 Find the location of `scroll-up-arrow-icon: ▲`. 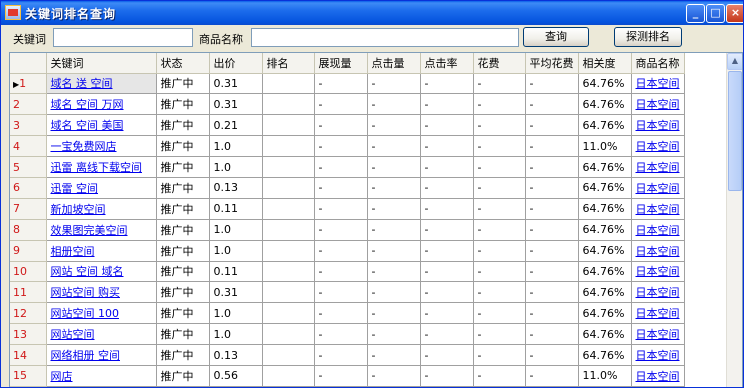

scroll-up-arrow-icon: ▲ is located at coordinates (734, 61).